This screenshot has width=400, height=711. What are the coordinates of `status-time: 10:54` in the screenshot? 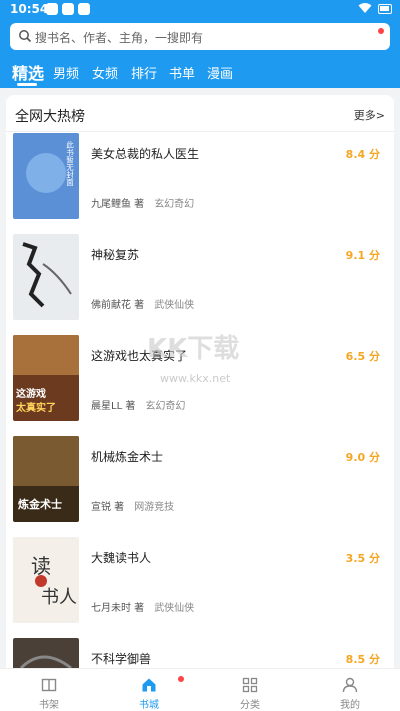 It's located at (29, 9).